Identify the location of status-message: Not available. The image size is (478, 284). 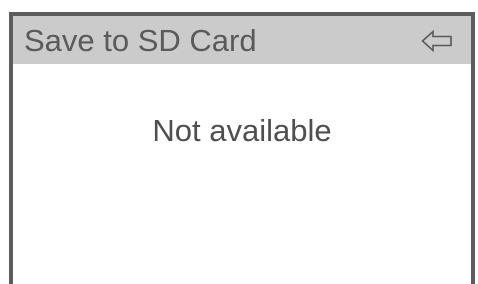
(242, 130).